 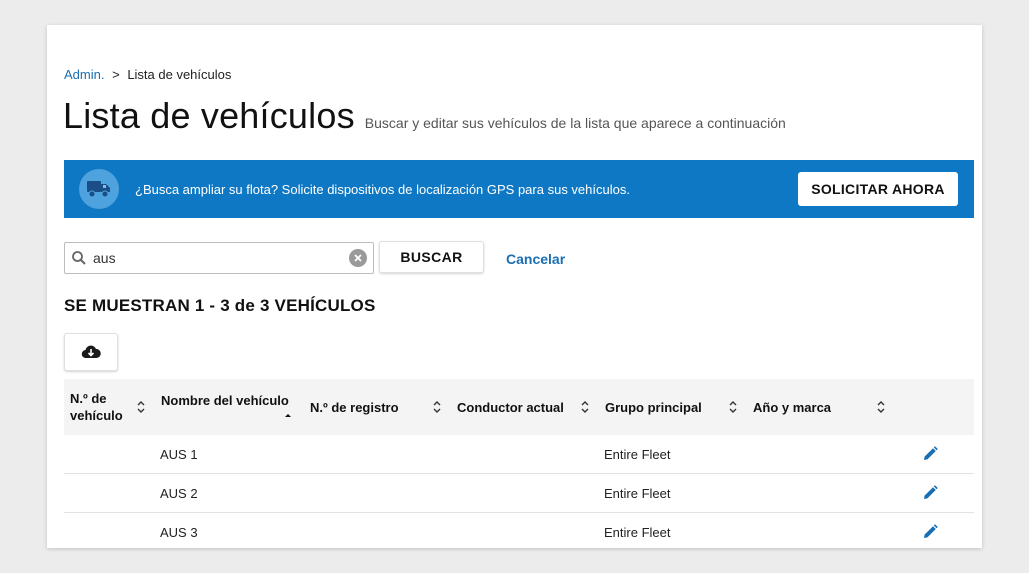 I want to click on download-button, so click(x=91, y=352).